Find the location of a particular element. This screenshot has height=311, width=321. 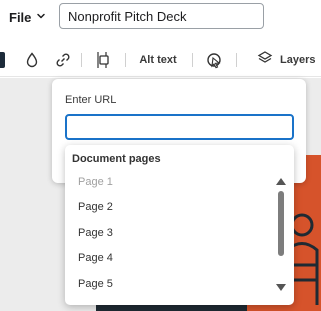

chevron-down-icon is located at coordinates (41, 17).